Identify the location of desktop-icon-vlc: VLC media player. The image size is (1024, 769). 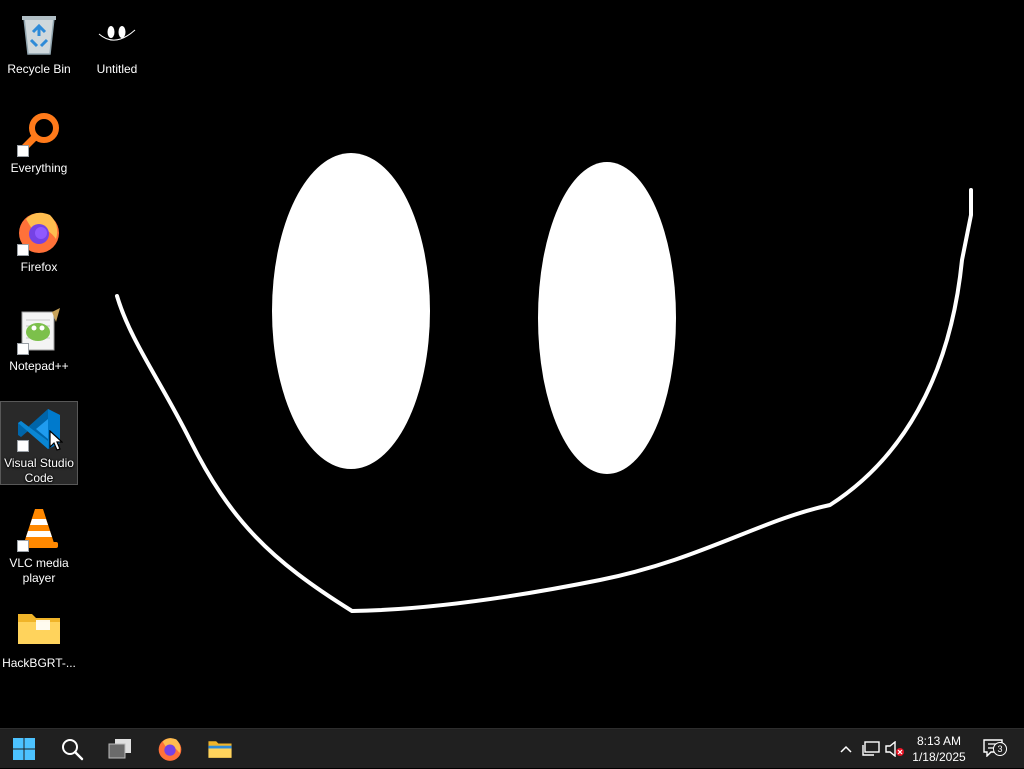
(39, 543).